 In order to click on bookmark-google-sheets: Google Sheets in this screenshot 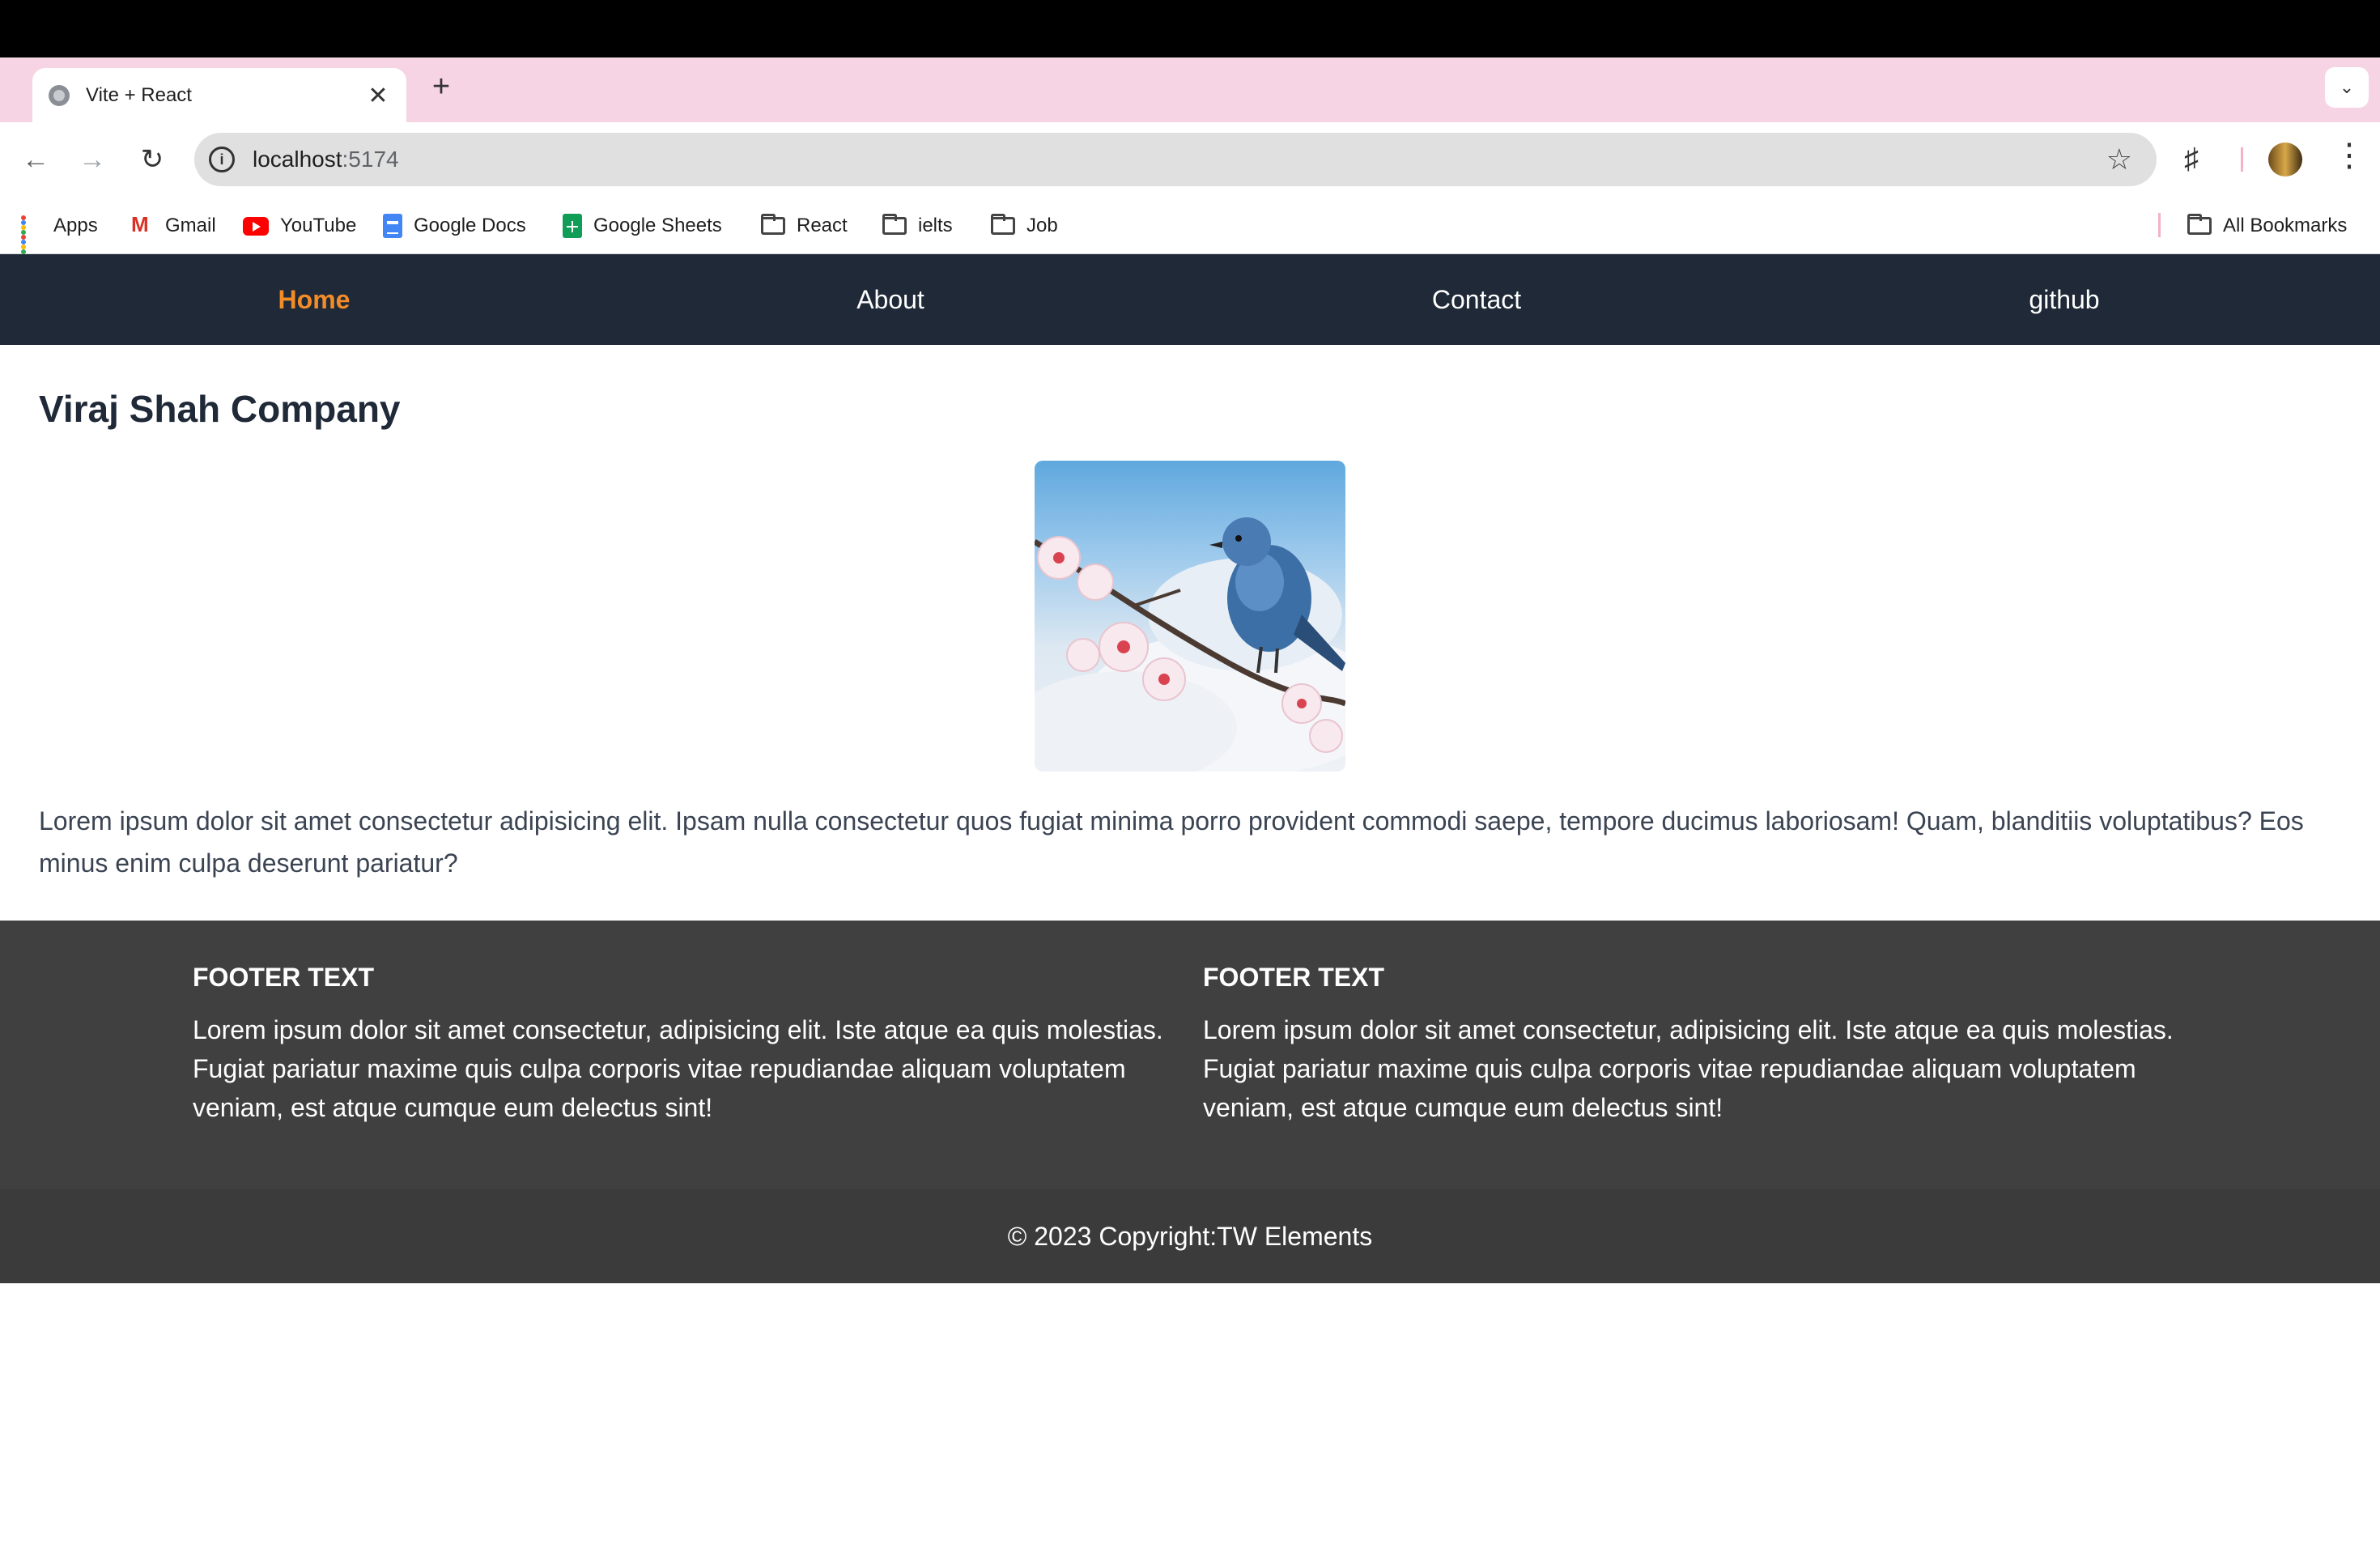, I will do `click(643, 225)`.